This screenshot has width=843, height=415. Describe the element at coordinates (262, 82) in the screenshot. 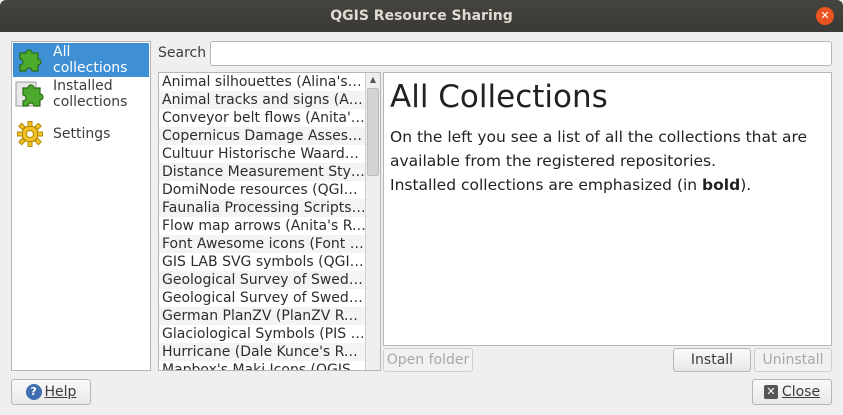

I see `list-item: Animal silhouettes (Alina's Symbols)` at that location.